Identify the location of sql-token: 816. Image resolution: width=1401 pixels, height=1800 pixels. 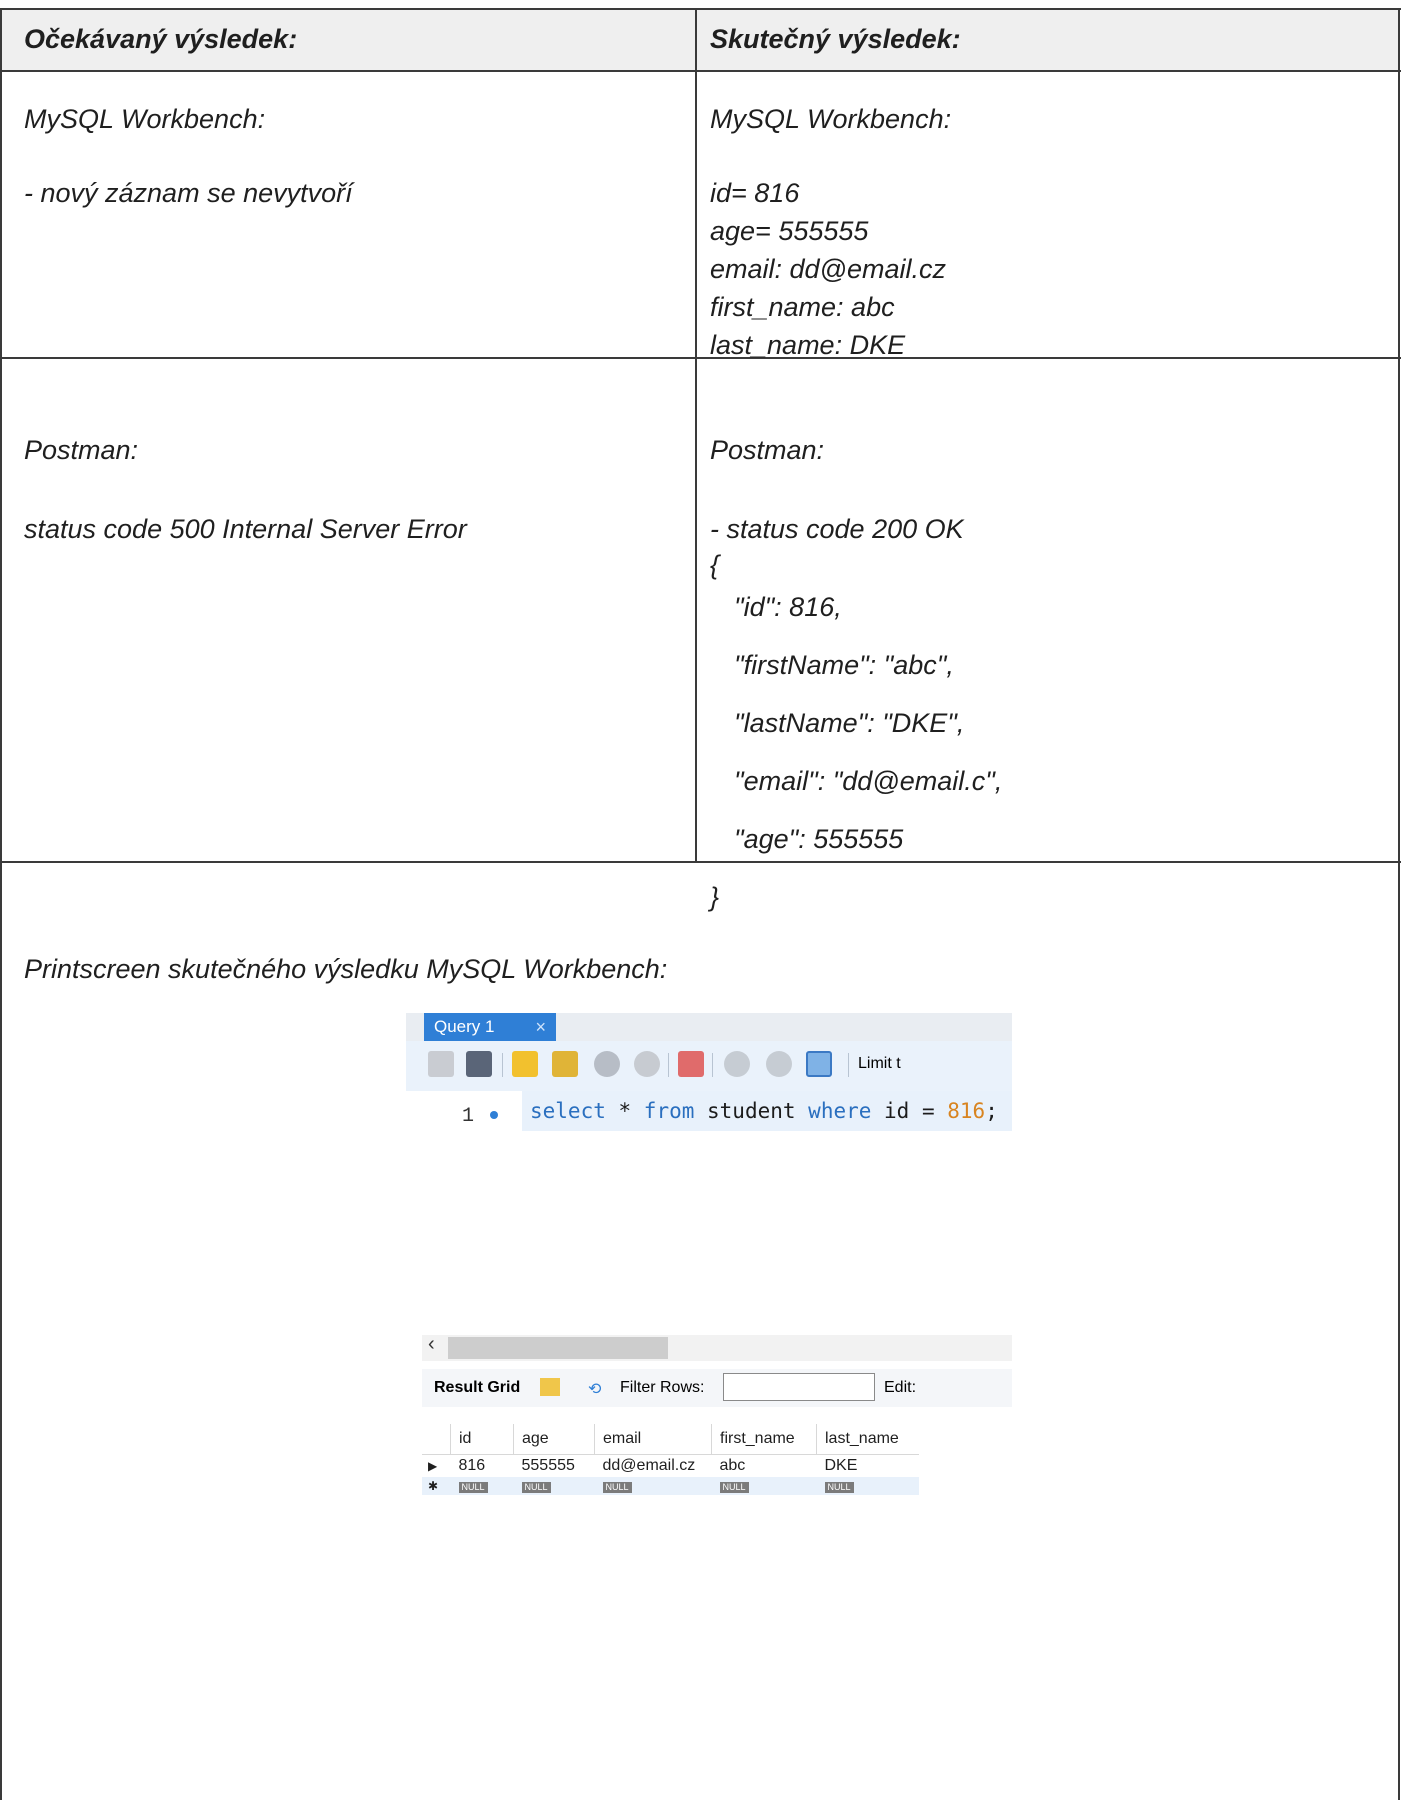
(966, 1111).